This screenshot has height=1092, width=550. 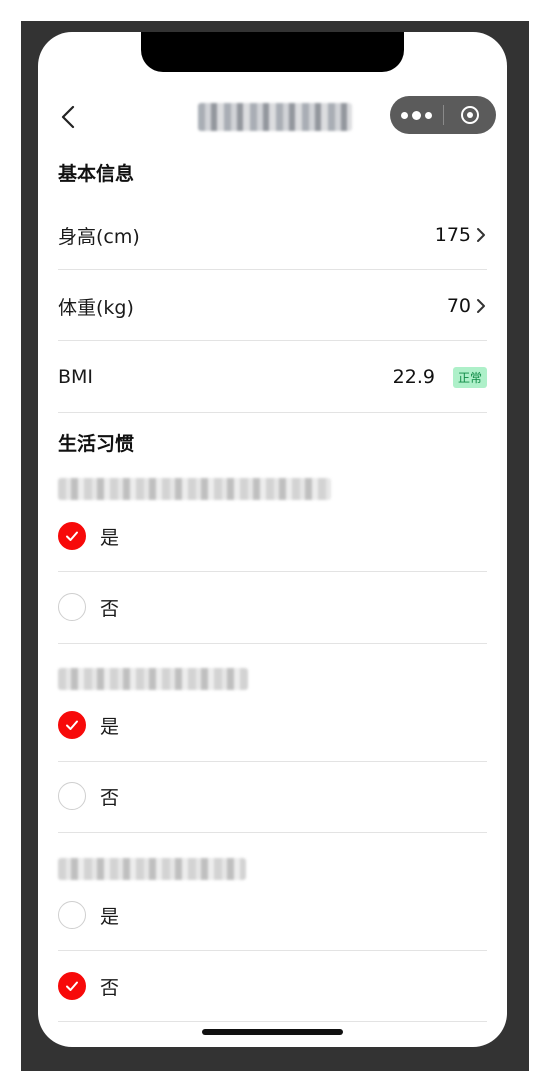 I want to click on back-chevron-left-icon, so click(x=69, y=117).